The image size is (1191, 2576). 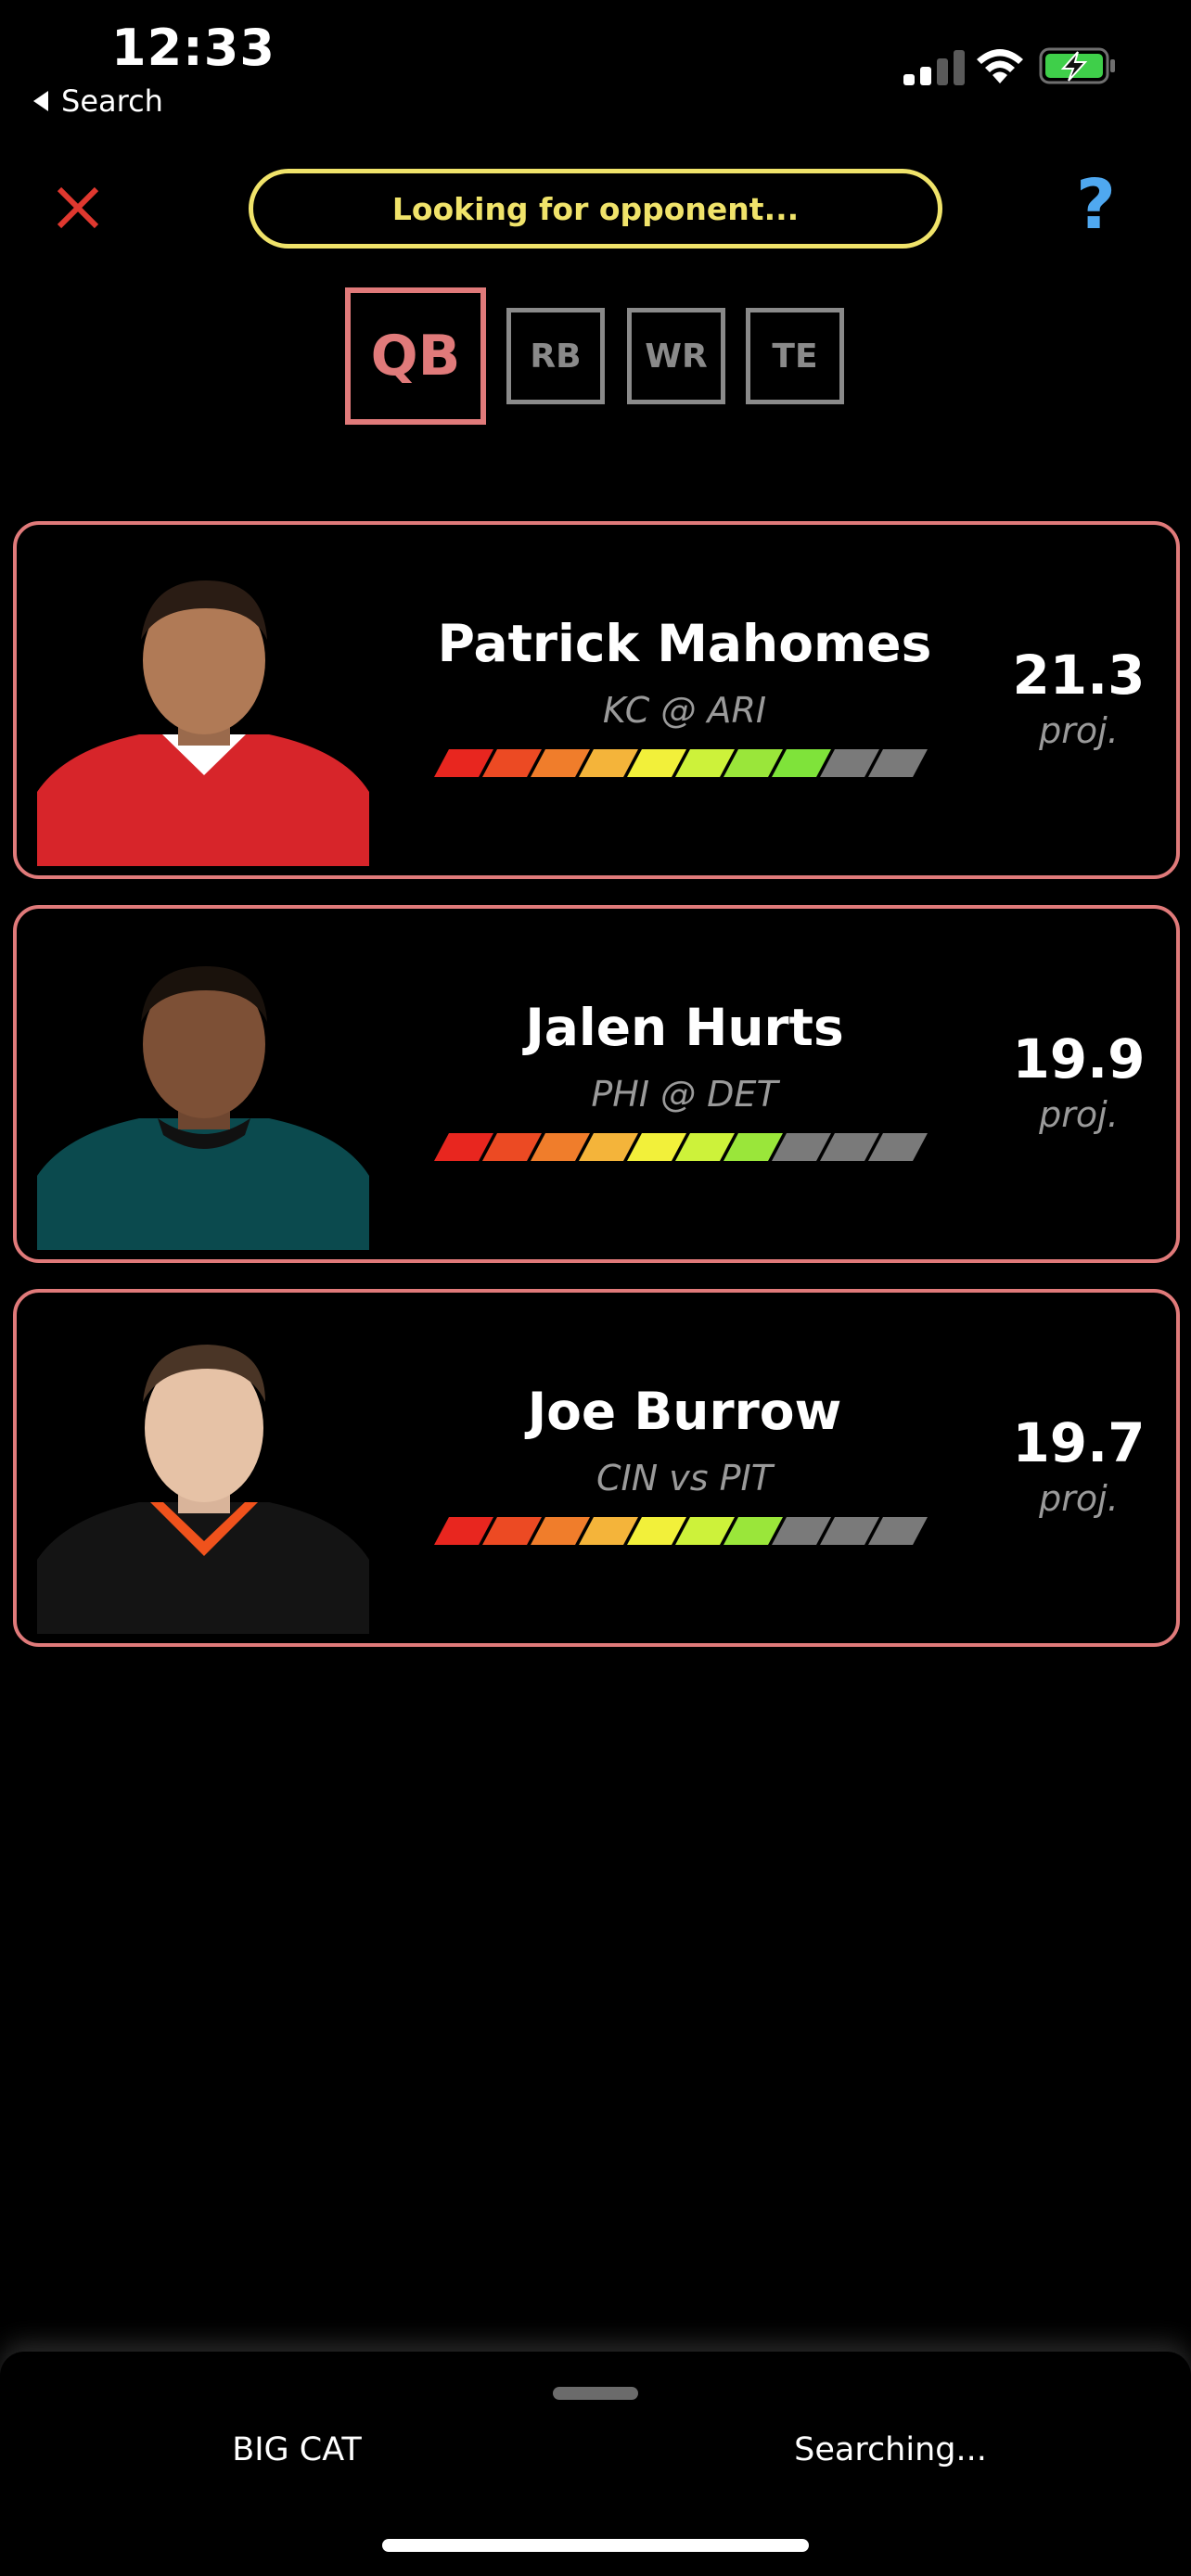 What do you see at coordinates (112, 101) in the screenshot?
I see `back-label: Search` at bounding box center [112, 101].